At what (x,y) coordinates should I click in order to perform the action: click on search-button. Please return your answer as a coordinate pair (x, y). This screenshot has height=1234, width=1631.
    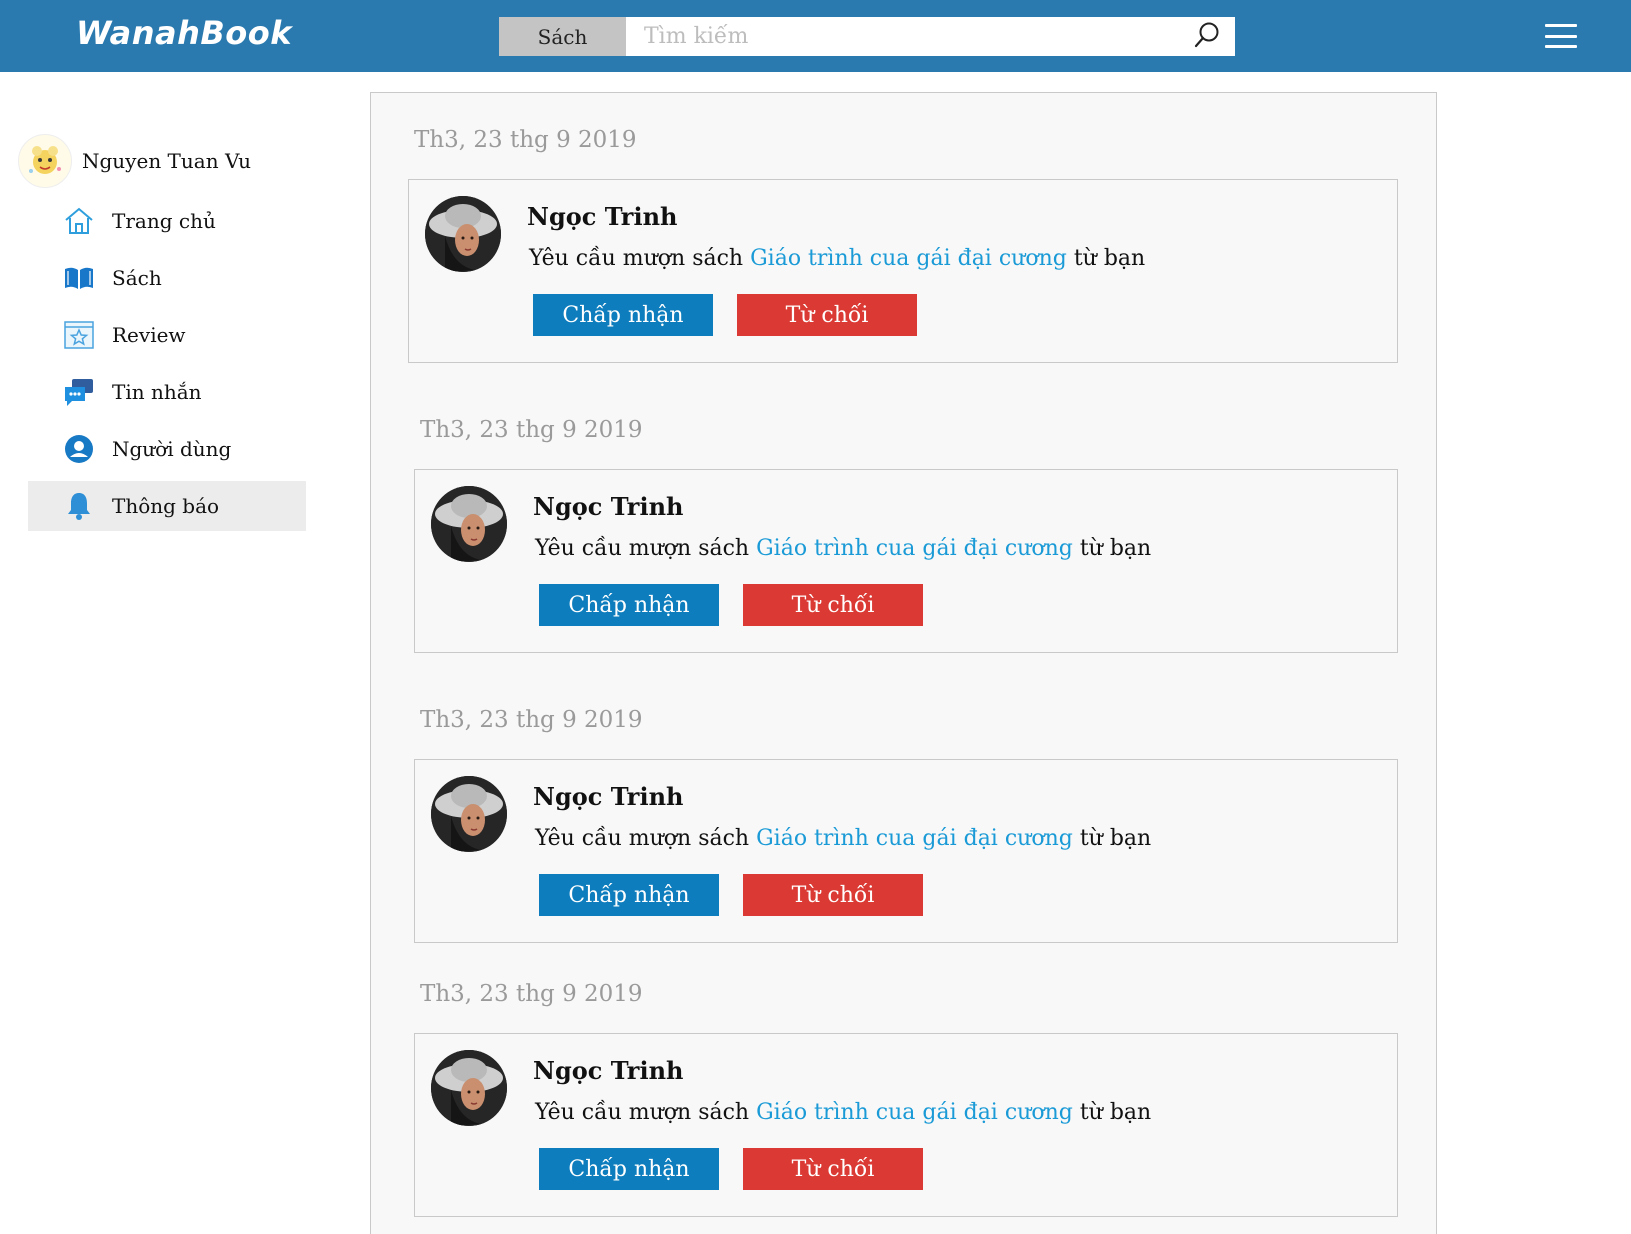
    Looking at the image, I should click on (1207, 36).